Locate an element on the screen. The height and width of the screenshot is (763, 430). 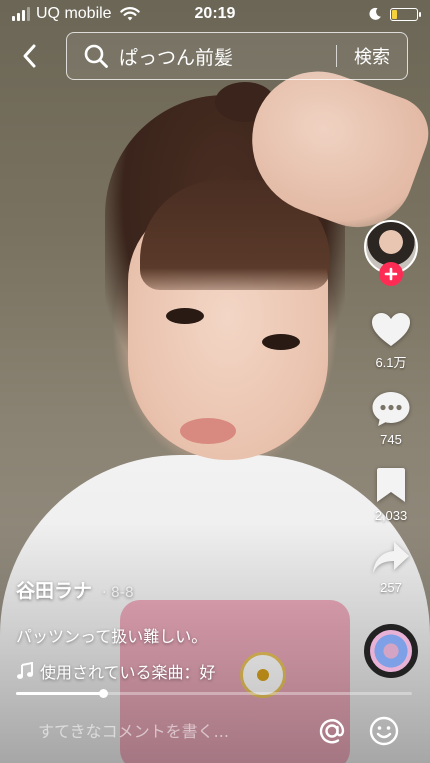
at-mention-icon is located at coordinates (332, 731).